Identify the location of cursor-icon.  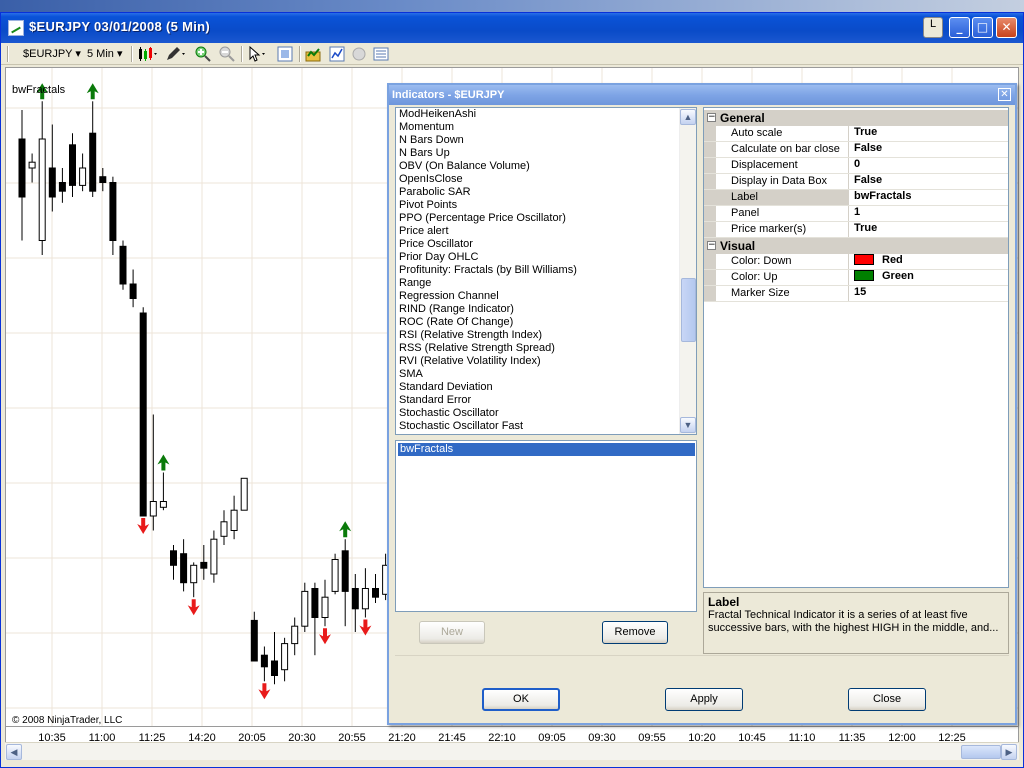
(258, 54).